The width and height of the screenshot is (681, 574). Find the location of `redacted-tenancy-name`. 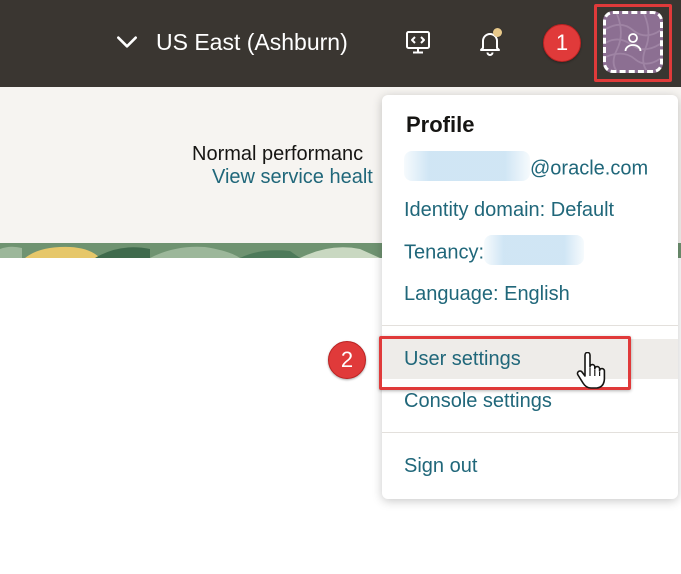

redacted-tenancy-name is located at coordinates (534, 250).